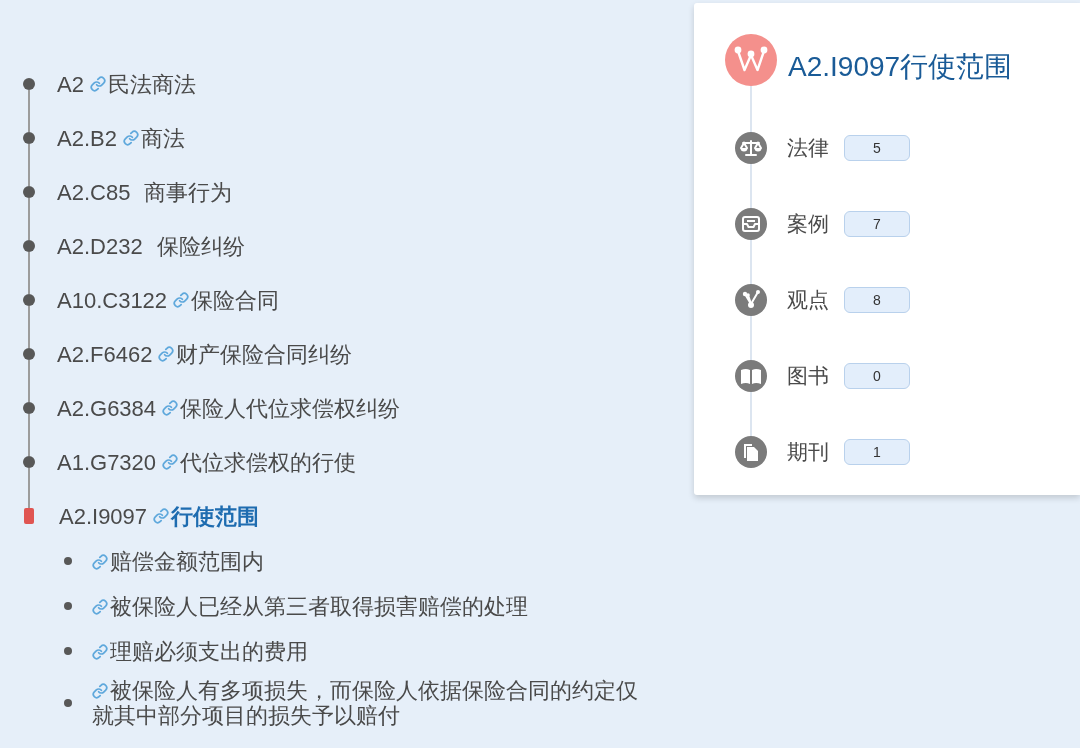 This screenshot has height=748, width=1080. What do you see at coordinates (900, 67) in the screenshot?
I see `detail-title: A2.I9097行使范围` at bounding box center [900, 67].